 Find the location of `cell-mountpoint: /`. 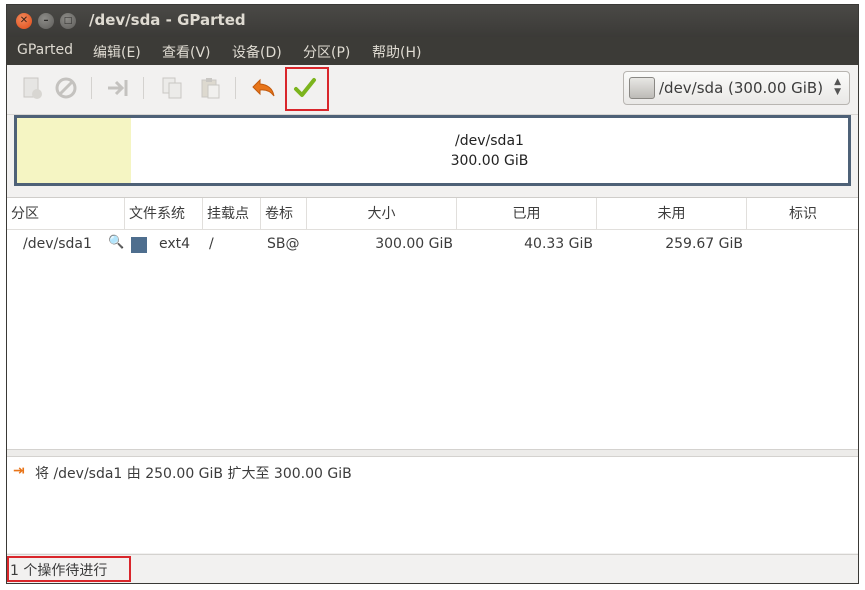

cell-mountpoint: / is located at coordinates (211, 244).